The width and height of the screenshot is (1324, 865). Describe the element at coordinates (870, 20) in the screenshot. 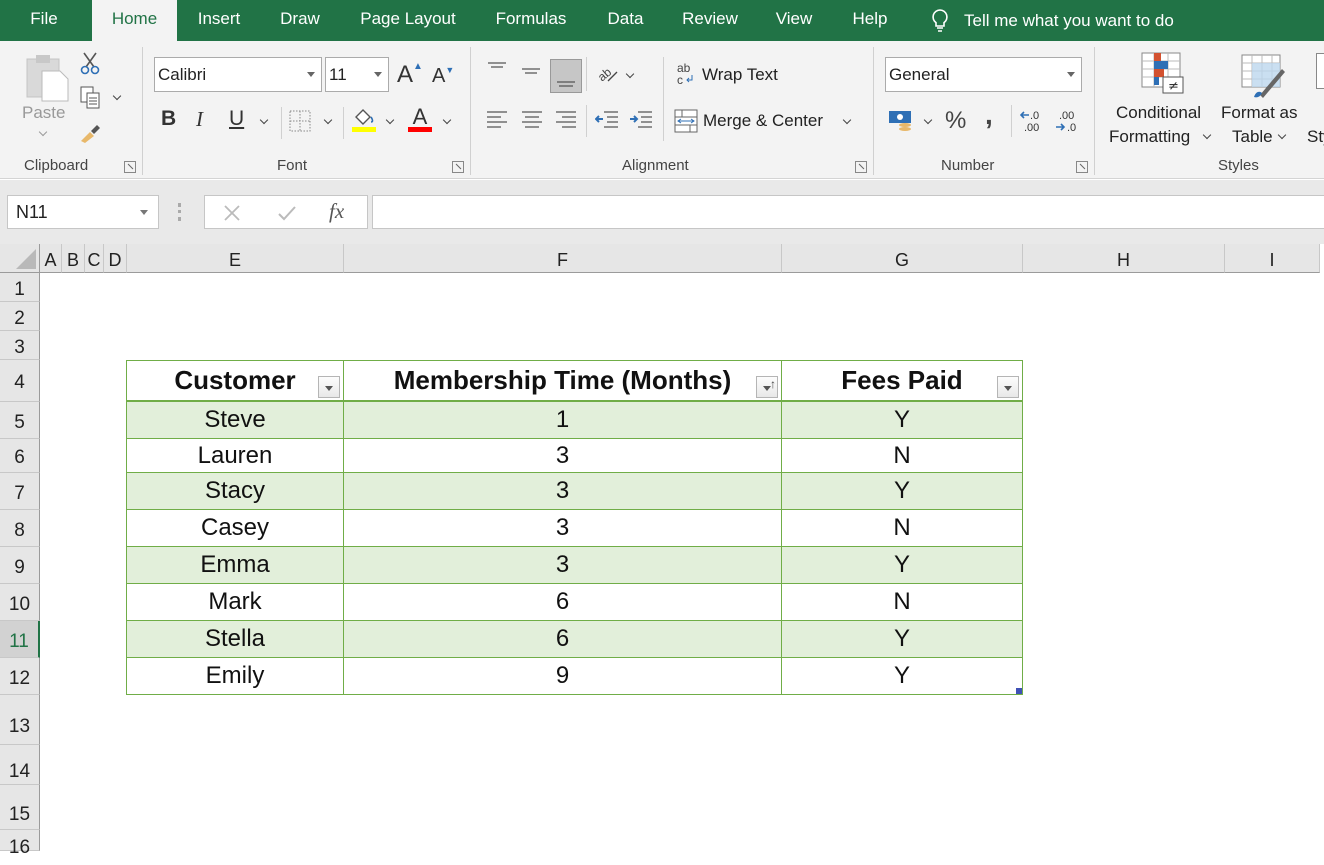

I see `tab-help: Help` at that location.